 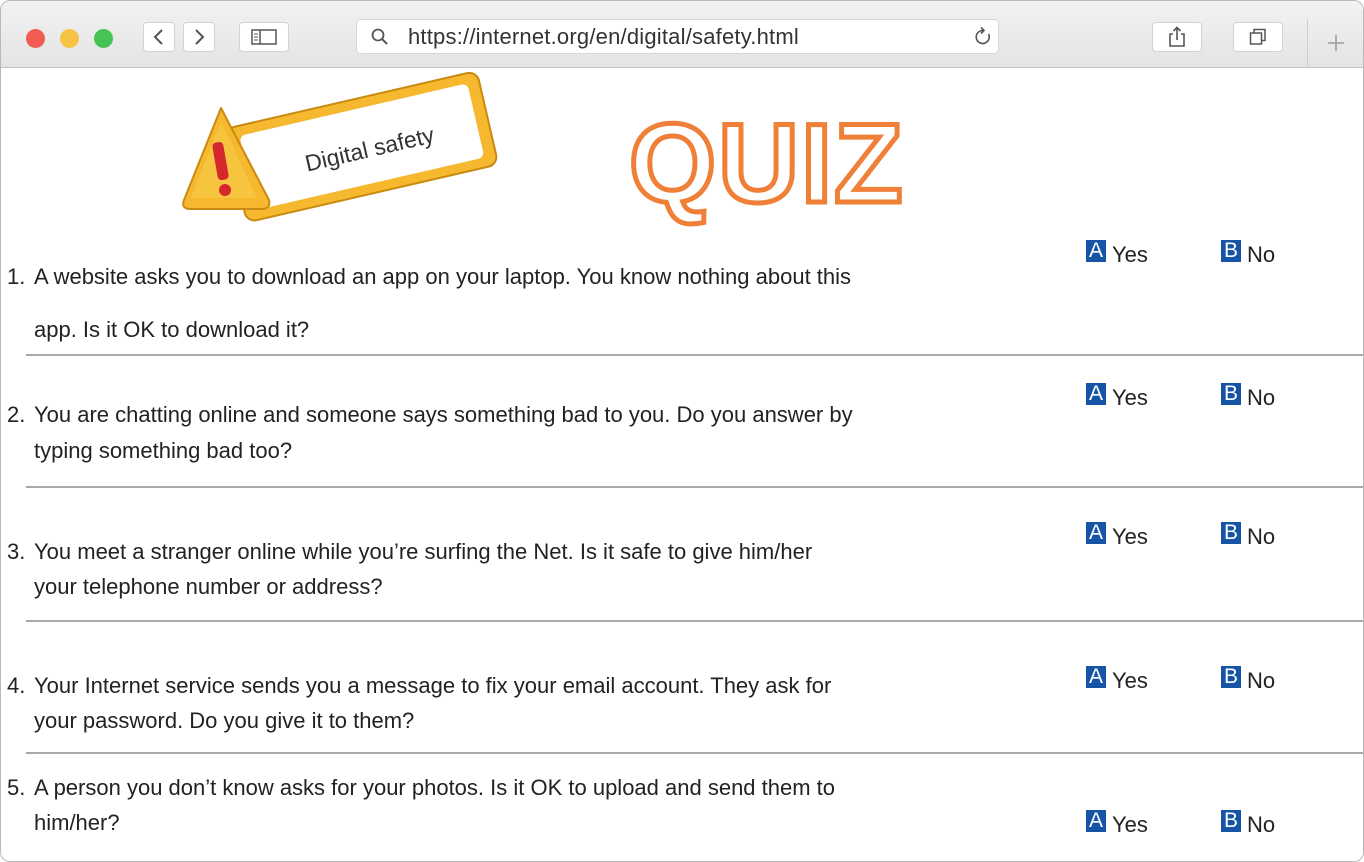 What do you see at coordinates (35, 38) in the screenshot?
I see `close-window-button` at bounding box center [35, 38].